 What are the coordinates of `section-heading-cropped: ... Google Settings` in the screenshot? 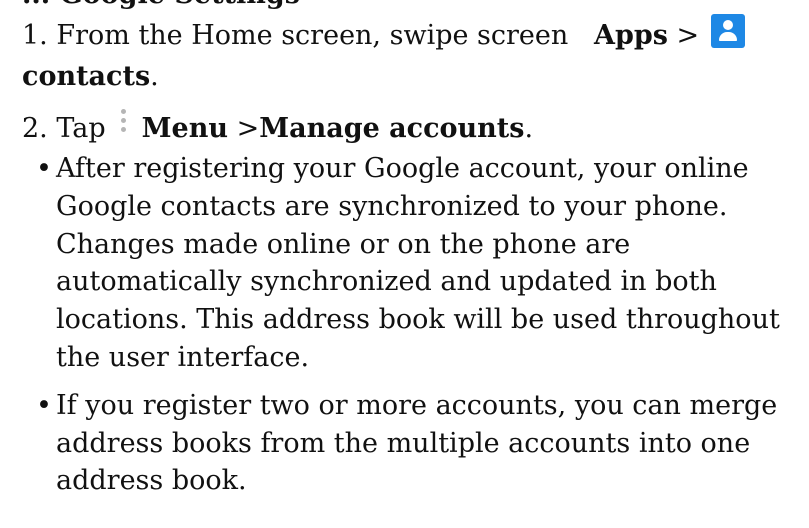 It's located at (161, 6).